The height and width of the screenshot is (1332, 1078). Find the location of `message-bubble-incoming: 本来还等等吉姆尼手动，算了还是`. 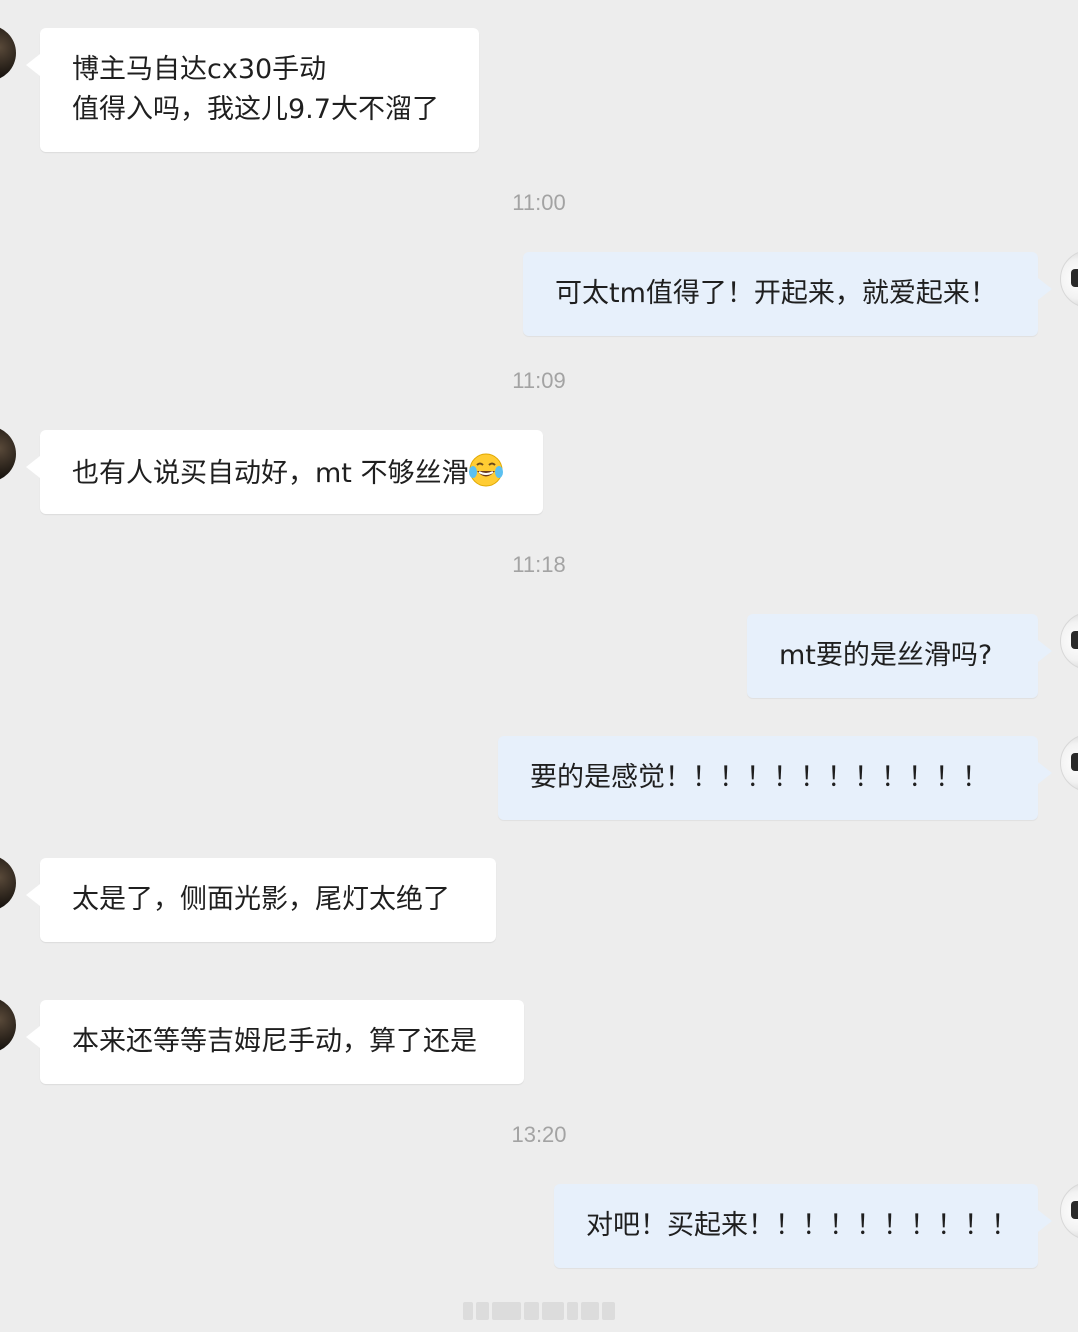

message-bubble-incoming: 本来还等等吉姆尼手动，算了还是 is located at coordinates (275, 1042).